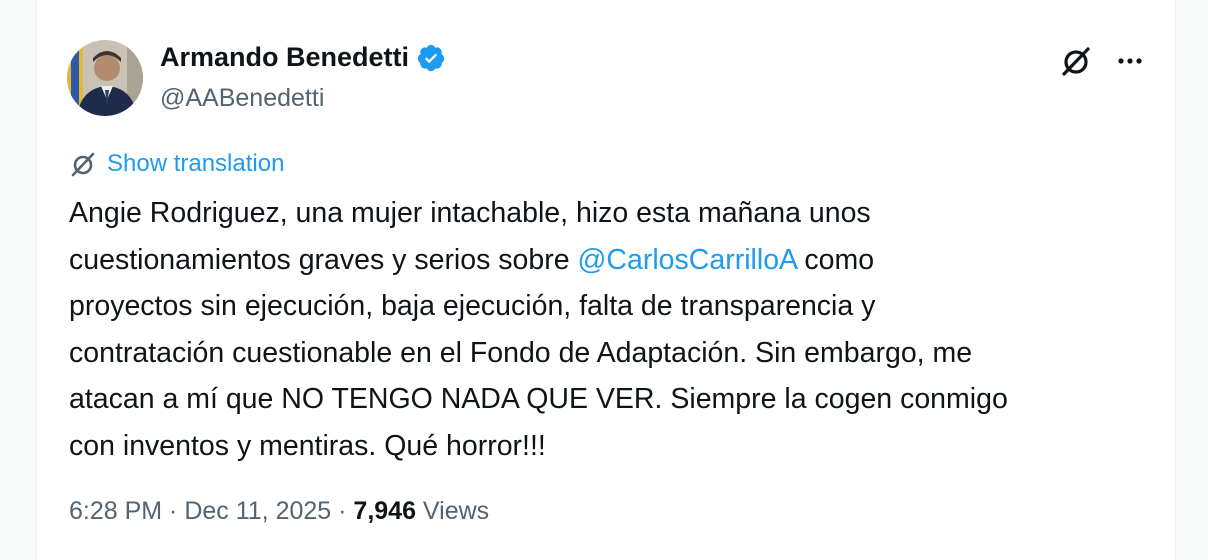 The height and width of the screenshot is (560, 1208). Describe the element at coordinates (105, 78) in the screenshot. I see `avatar` at that location.